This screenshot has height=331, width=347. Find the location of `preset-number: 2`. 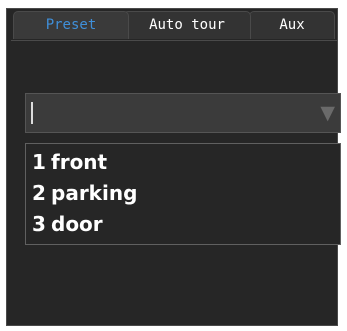

preset-number: 2 is located at coordinates (39, 193).